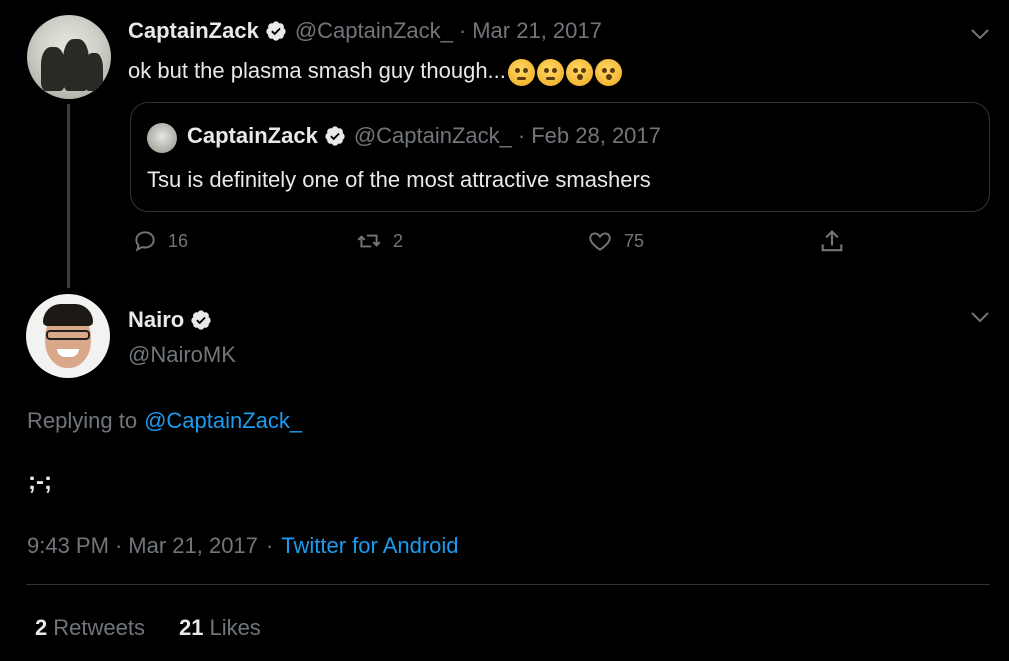  I want to click on captainzack-avatar, so click(69, 57).